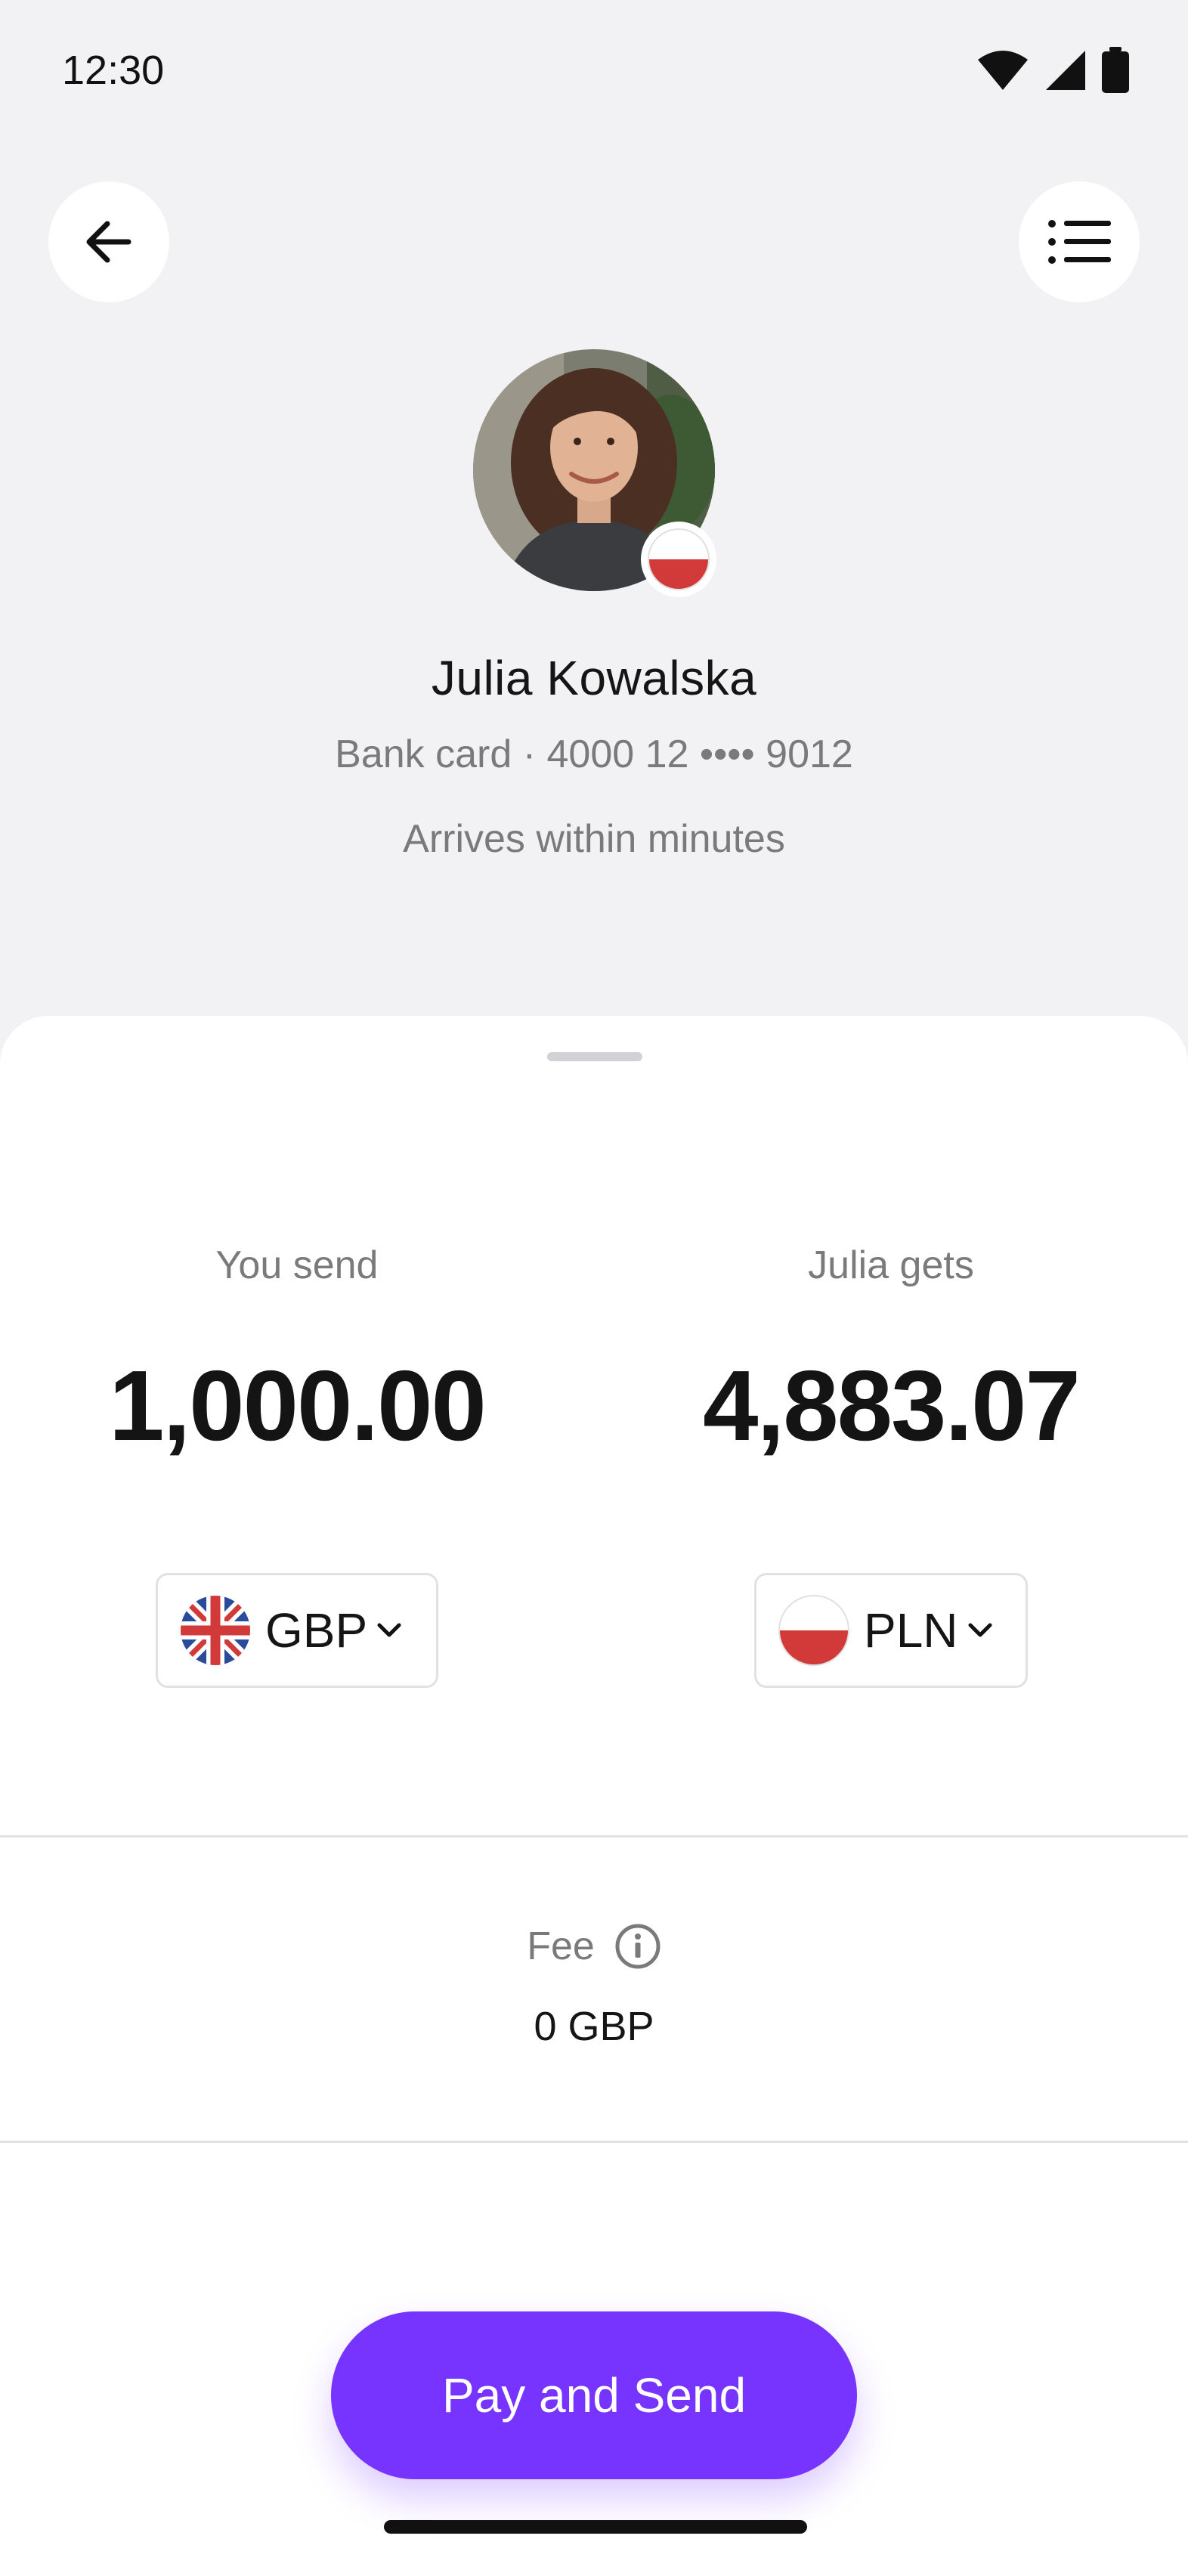 This screenshot has width=1188, height=2576. What do you see at coordinates (594, 1056) in the screenshot?
I see `sheet-drag-handle` at bounding box center [594, 1056].